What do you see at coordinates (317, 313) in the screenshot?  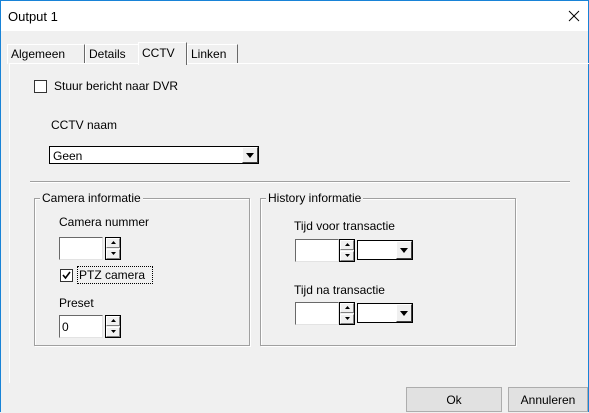 I see `time-after-input` at bounding box center [317, 313].